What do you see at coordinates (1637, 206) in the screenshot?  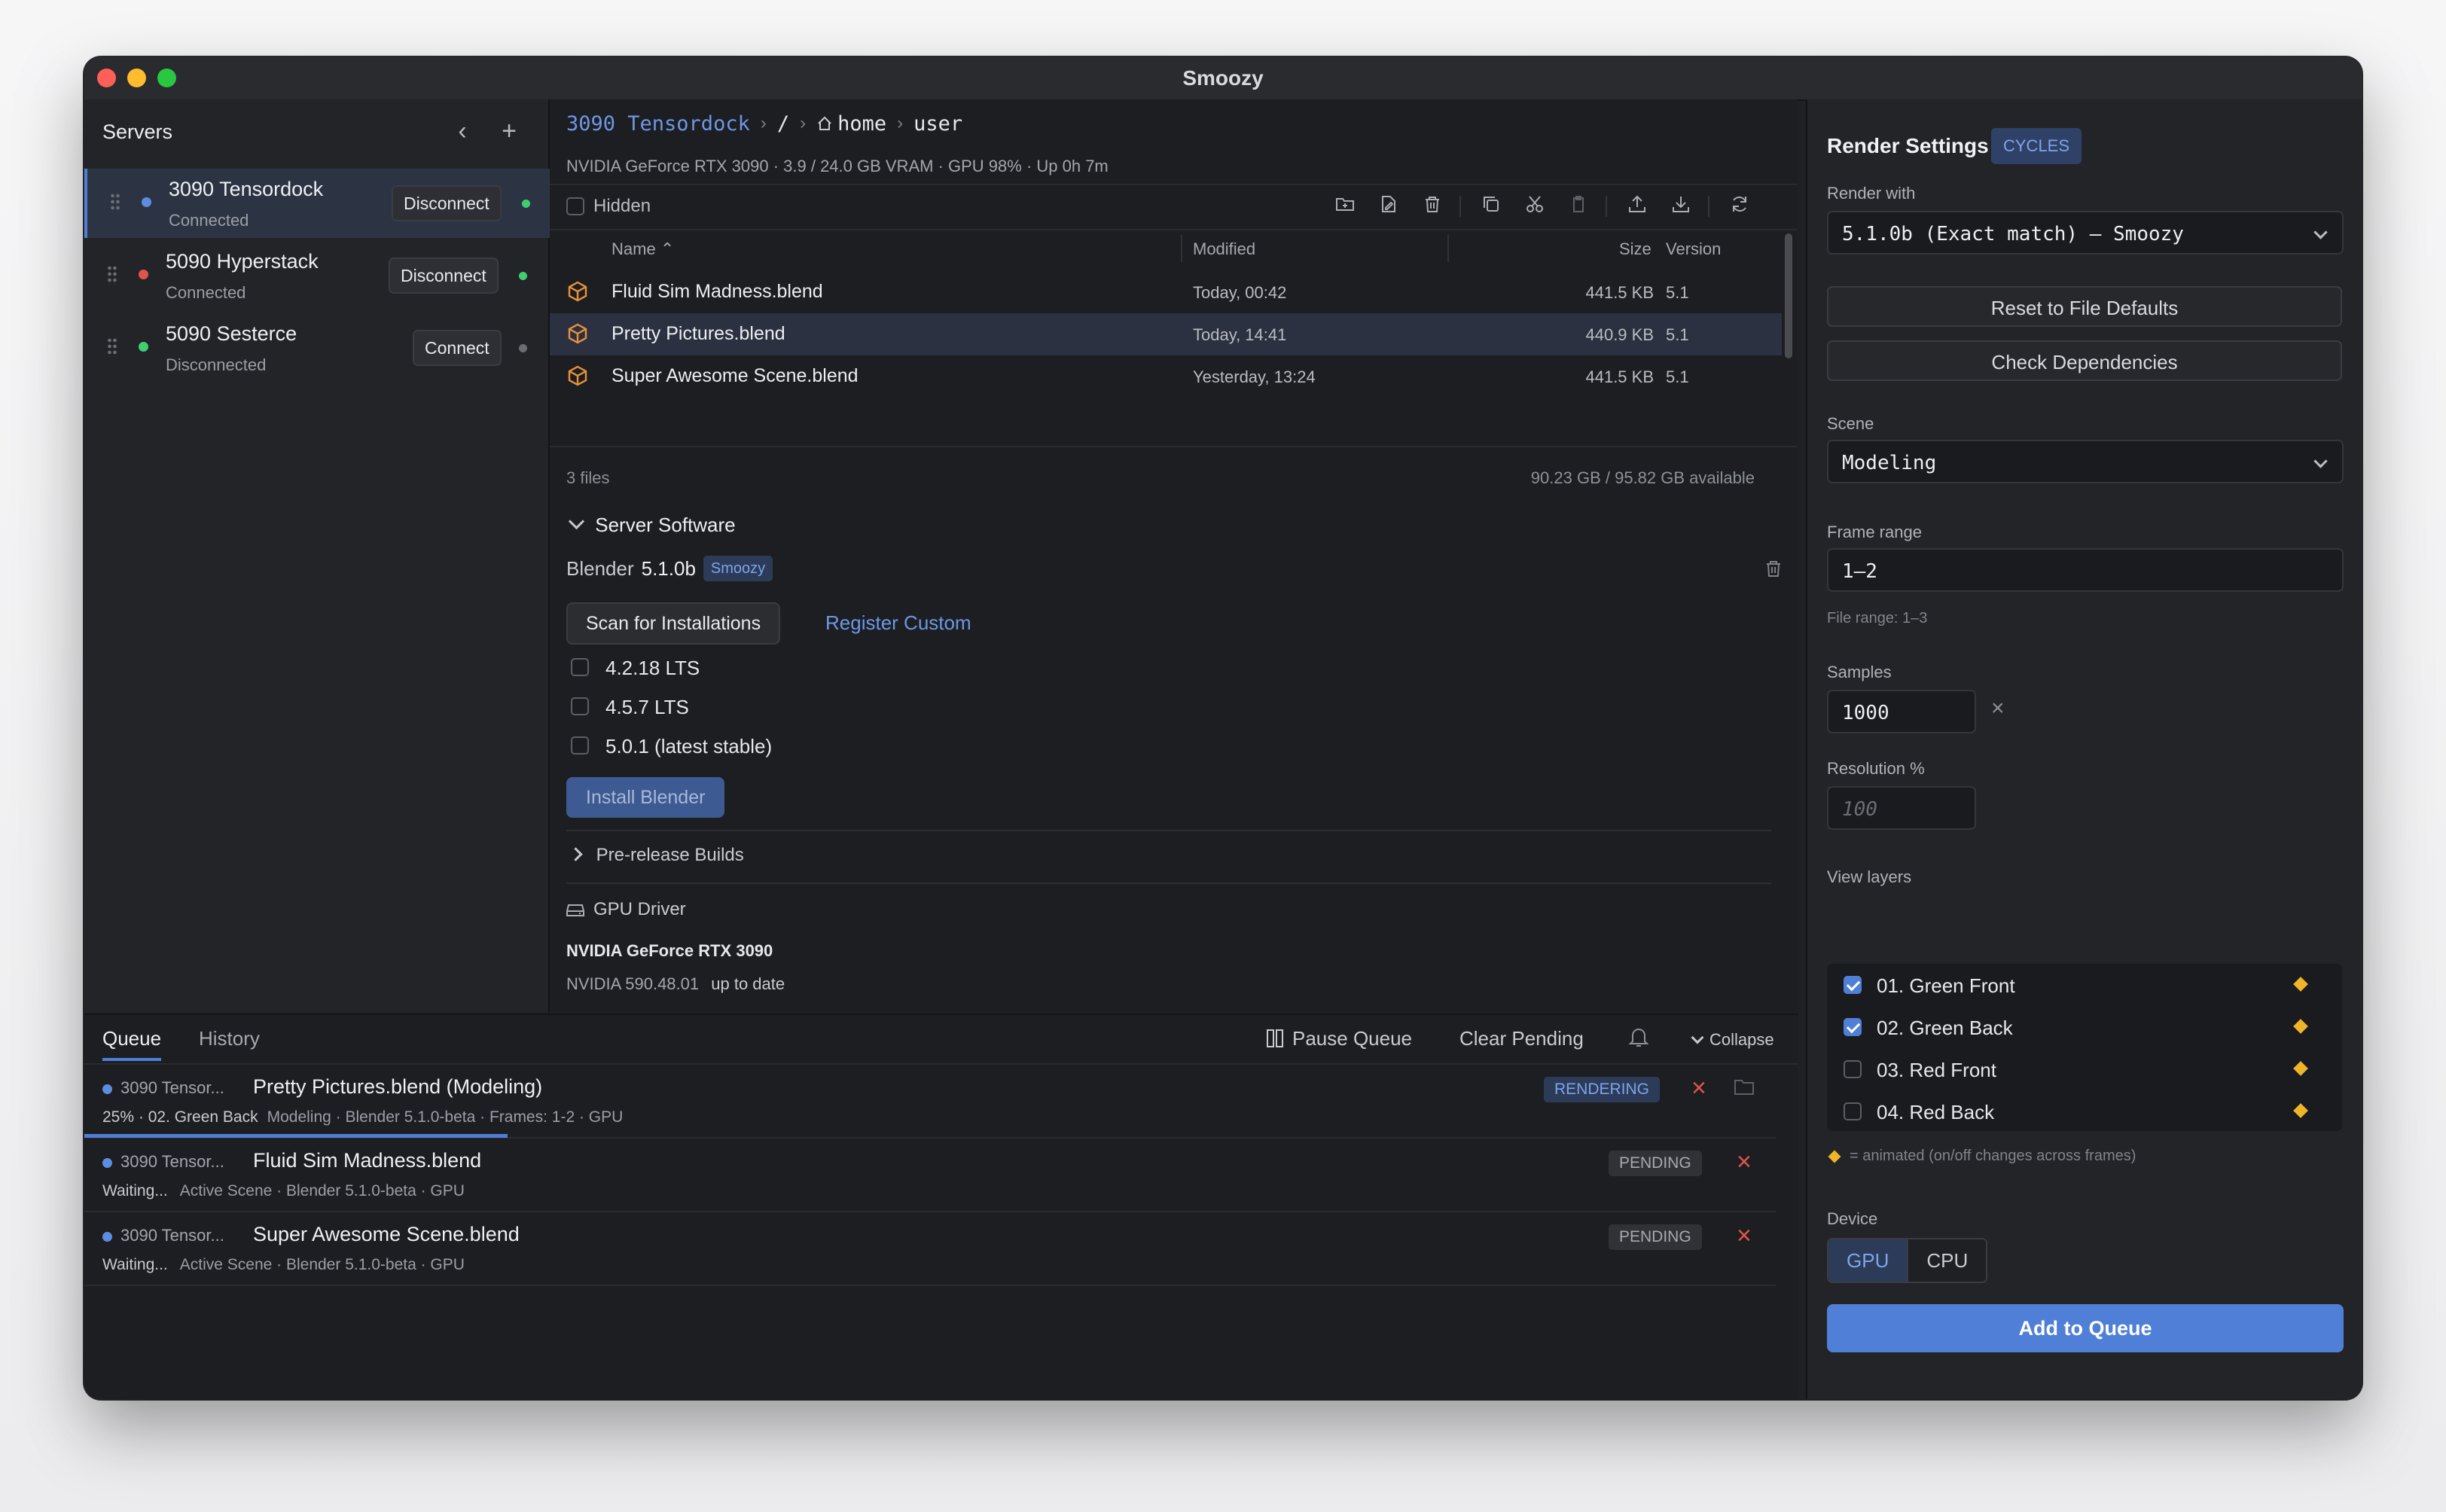 I see `upload-icon` at bounding box center [1637, 206].